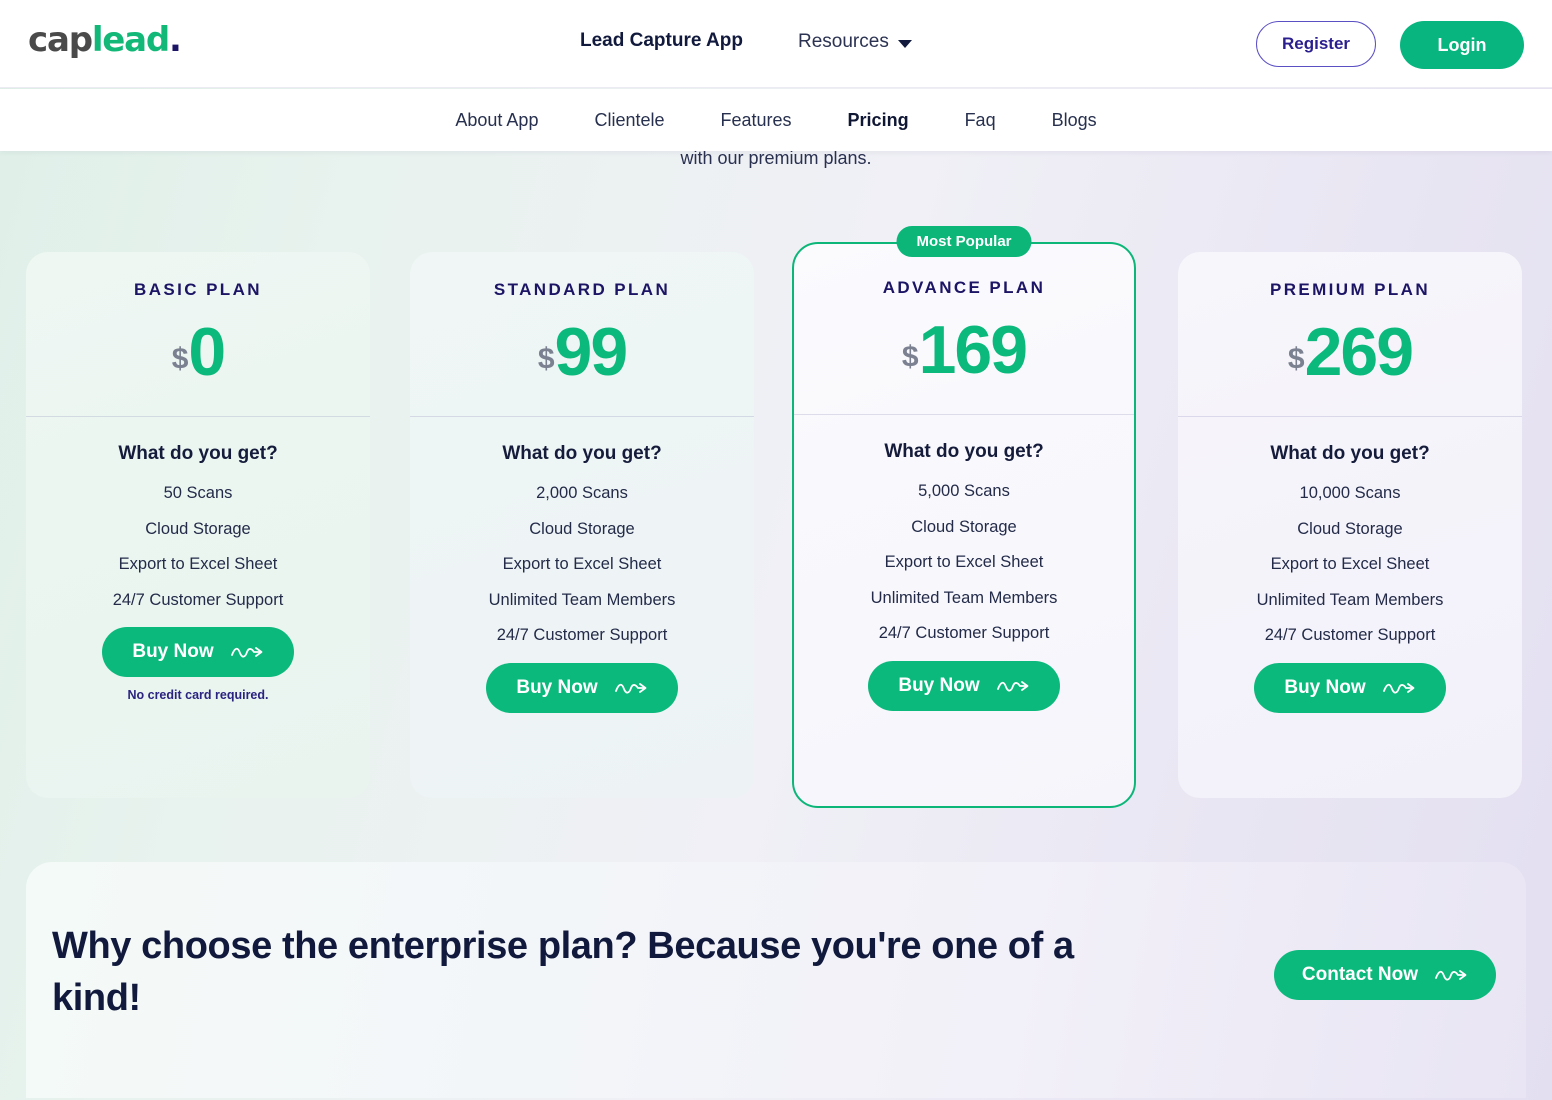 This screenshot has width=1552, height=1100. What do you see at coordinates (207, 352) in the screenshot?
I see `price-amount: 0` at bounding box center [207, 352].